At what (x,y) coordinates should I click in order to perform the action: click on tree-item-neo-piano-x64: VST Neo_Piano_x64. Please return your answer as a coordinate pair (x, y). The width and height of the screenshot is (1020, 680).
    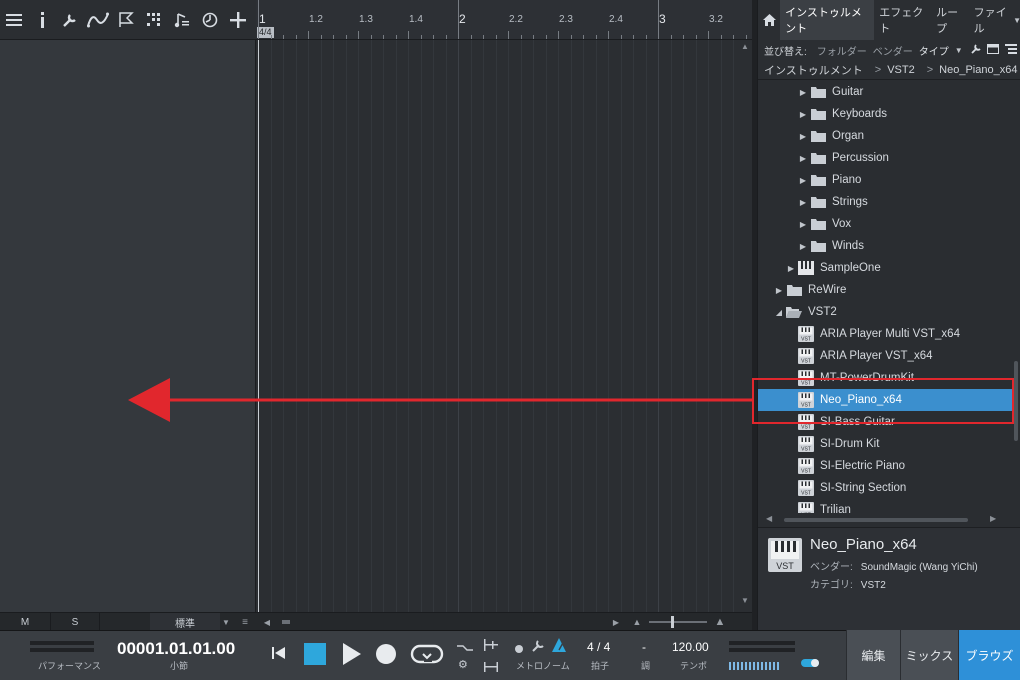
    Looking at the image, I should click on (885, 400).